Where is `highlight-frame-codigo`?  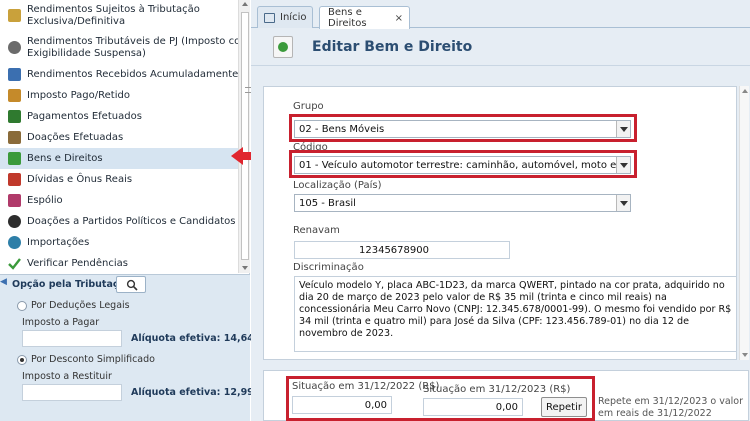 highlight-frame-codigo is located at coordinates (463, 164).